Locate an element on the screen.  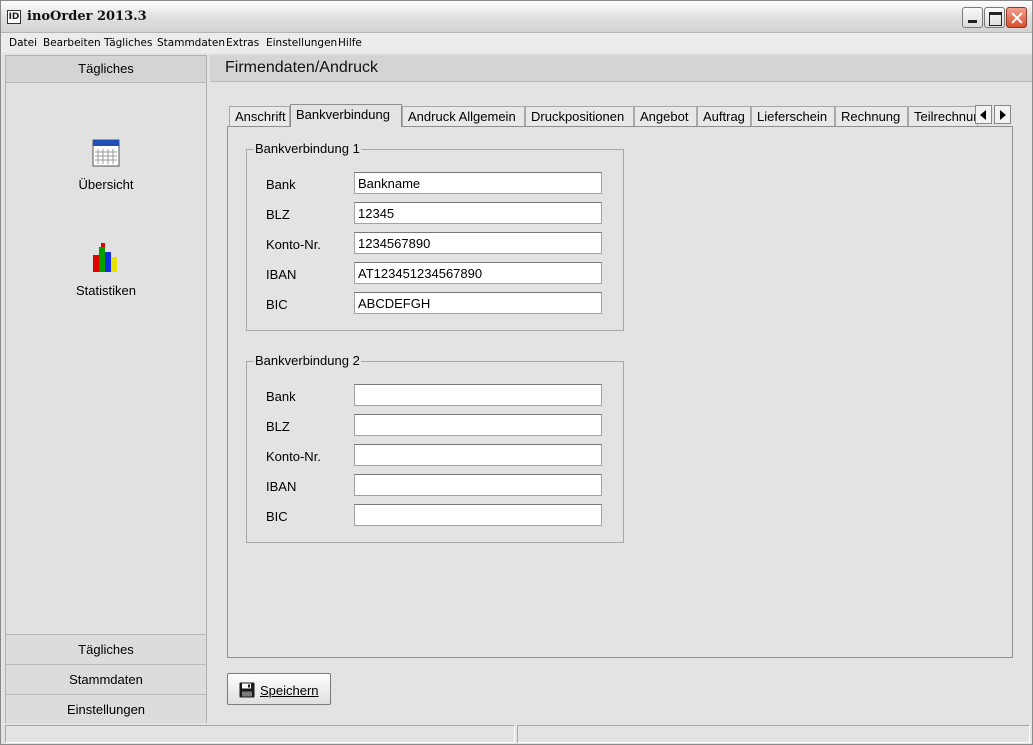
sidebar-tile-uebersicht: Übersicht is located at coordinates (106, 165).